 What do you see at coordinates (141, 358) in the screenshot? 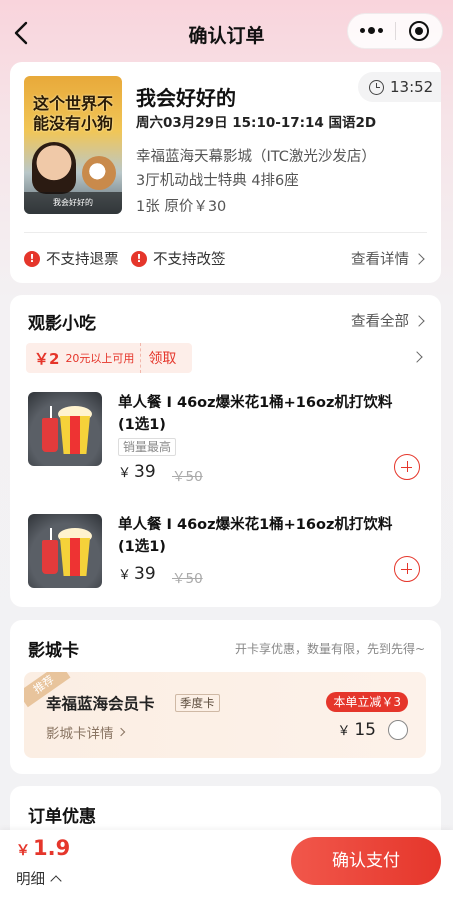
I see `coupon-divider` at bounding box center [141, 358].